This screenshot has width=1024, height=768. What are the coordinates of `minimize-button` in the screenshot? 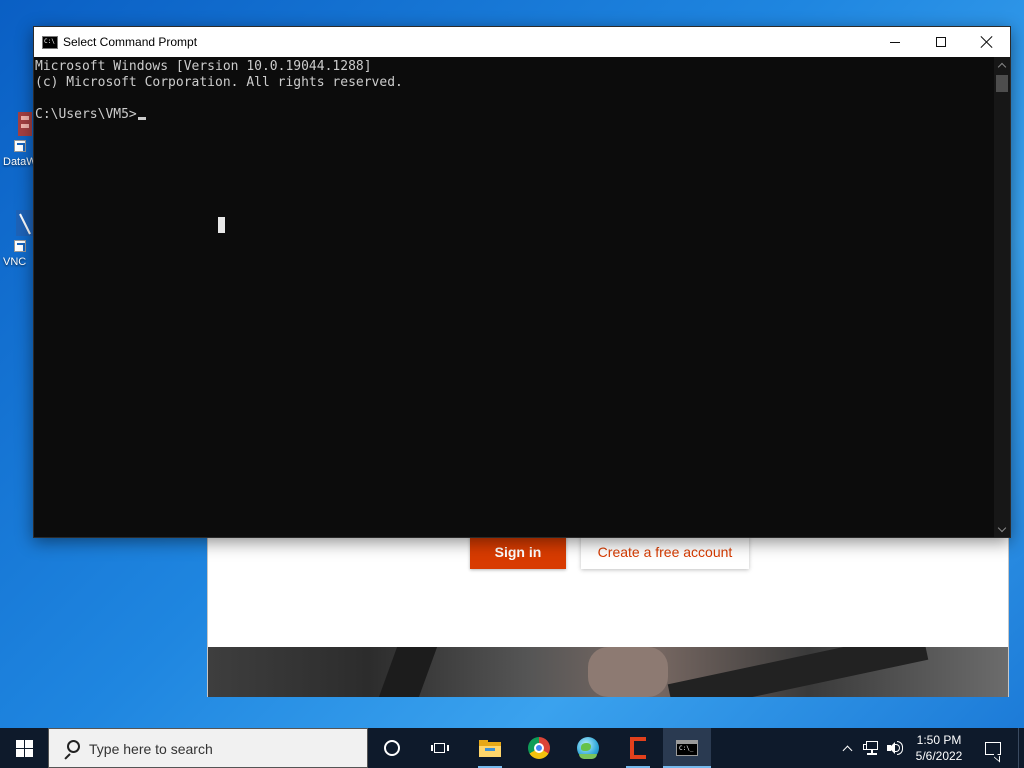 It's located at (895, 42).